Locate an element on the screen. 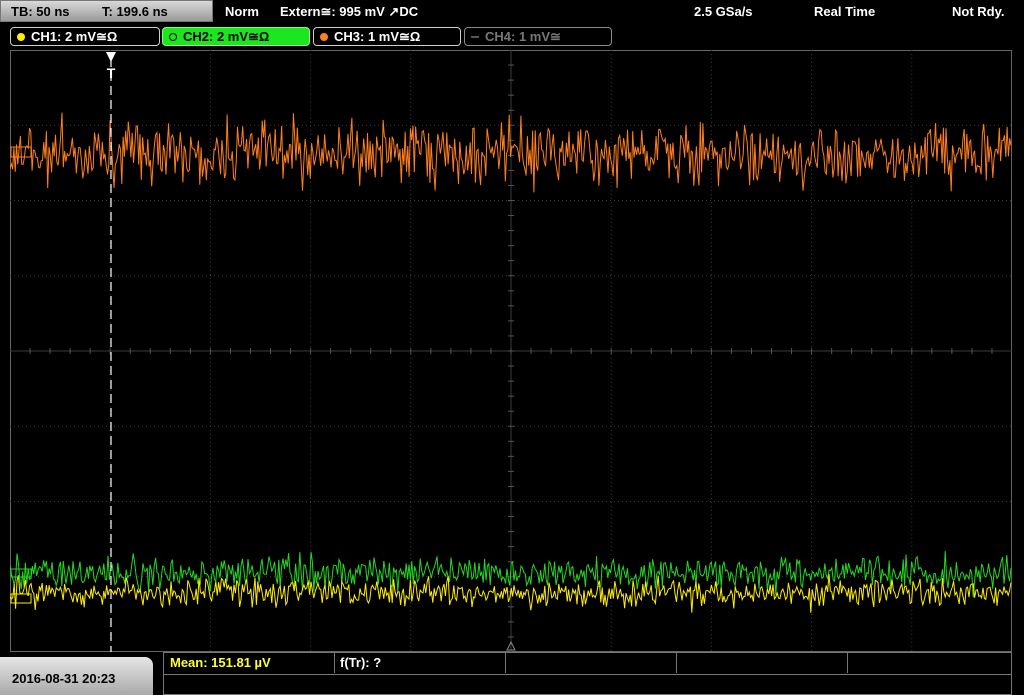  sample-rate: 2.5 GSa/s is located at coordinates (723, 11).